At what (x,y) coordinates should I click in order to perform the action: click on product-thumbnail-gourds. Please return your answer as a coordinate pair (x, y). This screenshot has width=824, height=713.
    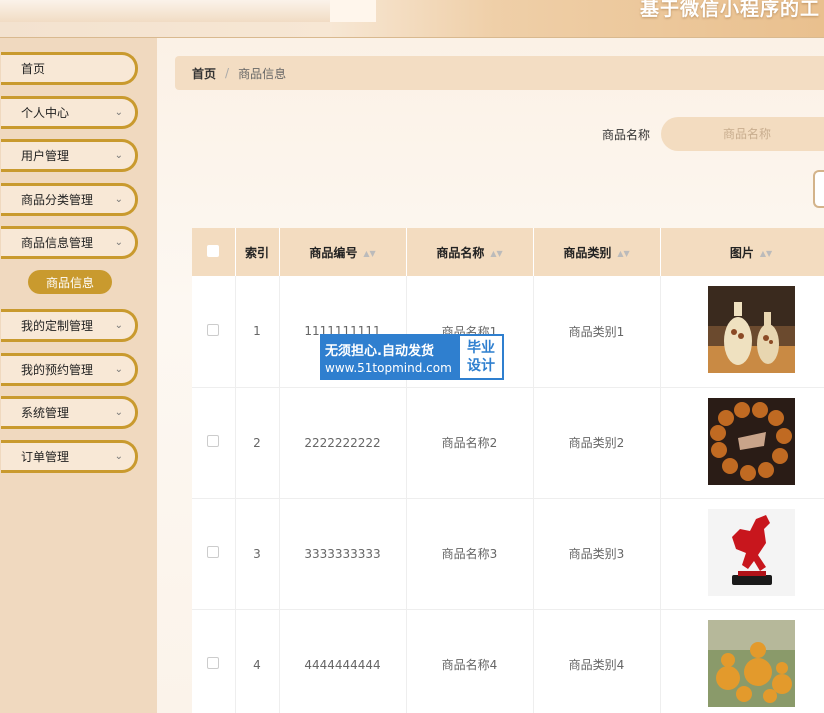
    Looking at the image, I should click on (751, 663).